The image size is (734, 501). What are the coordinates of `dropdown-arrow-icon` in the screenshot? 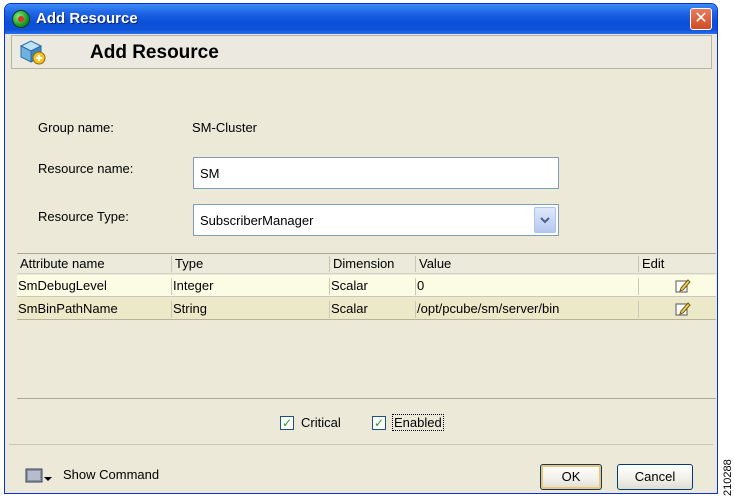 It's located at (545, 220).